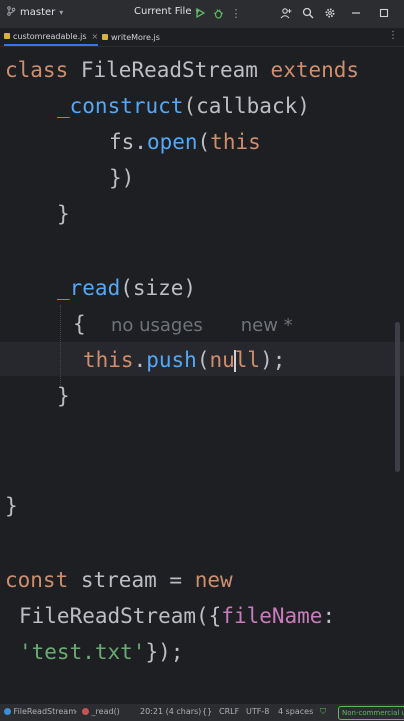 Image resolution: width=404 pixels, height=721 pixels. I want to click on tab-writemore: writeMore.js, so click(131, 37).